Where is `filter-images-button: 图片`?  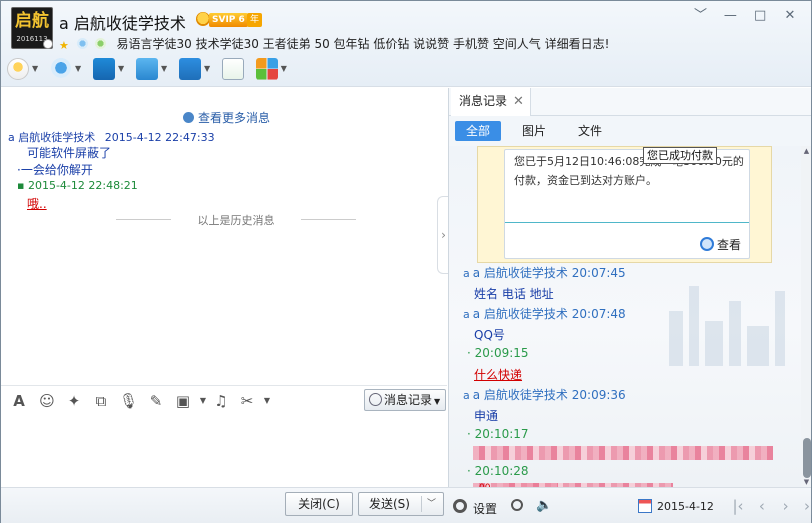
filter-images-button: 图片 is located at coordinates (534, 131).